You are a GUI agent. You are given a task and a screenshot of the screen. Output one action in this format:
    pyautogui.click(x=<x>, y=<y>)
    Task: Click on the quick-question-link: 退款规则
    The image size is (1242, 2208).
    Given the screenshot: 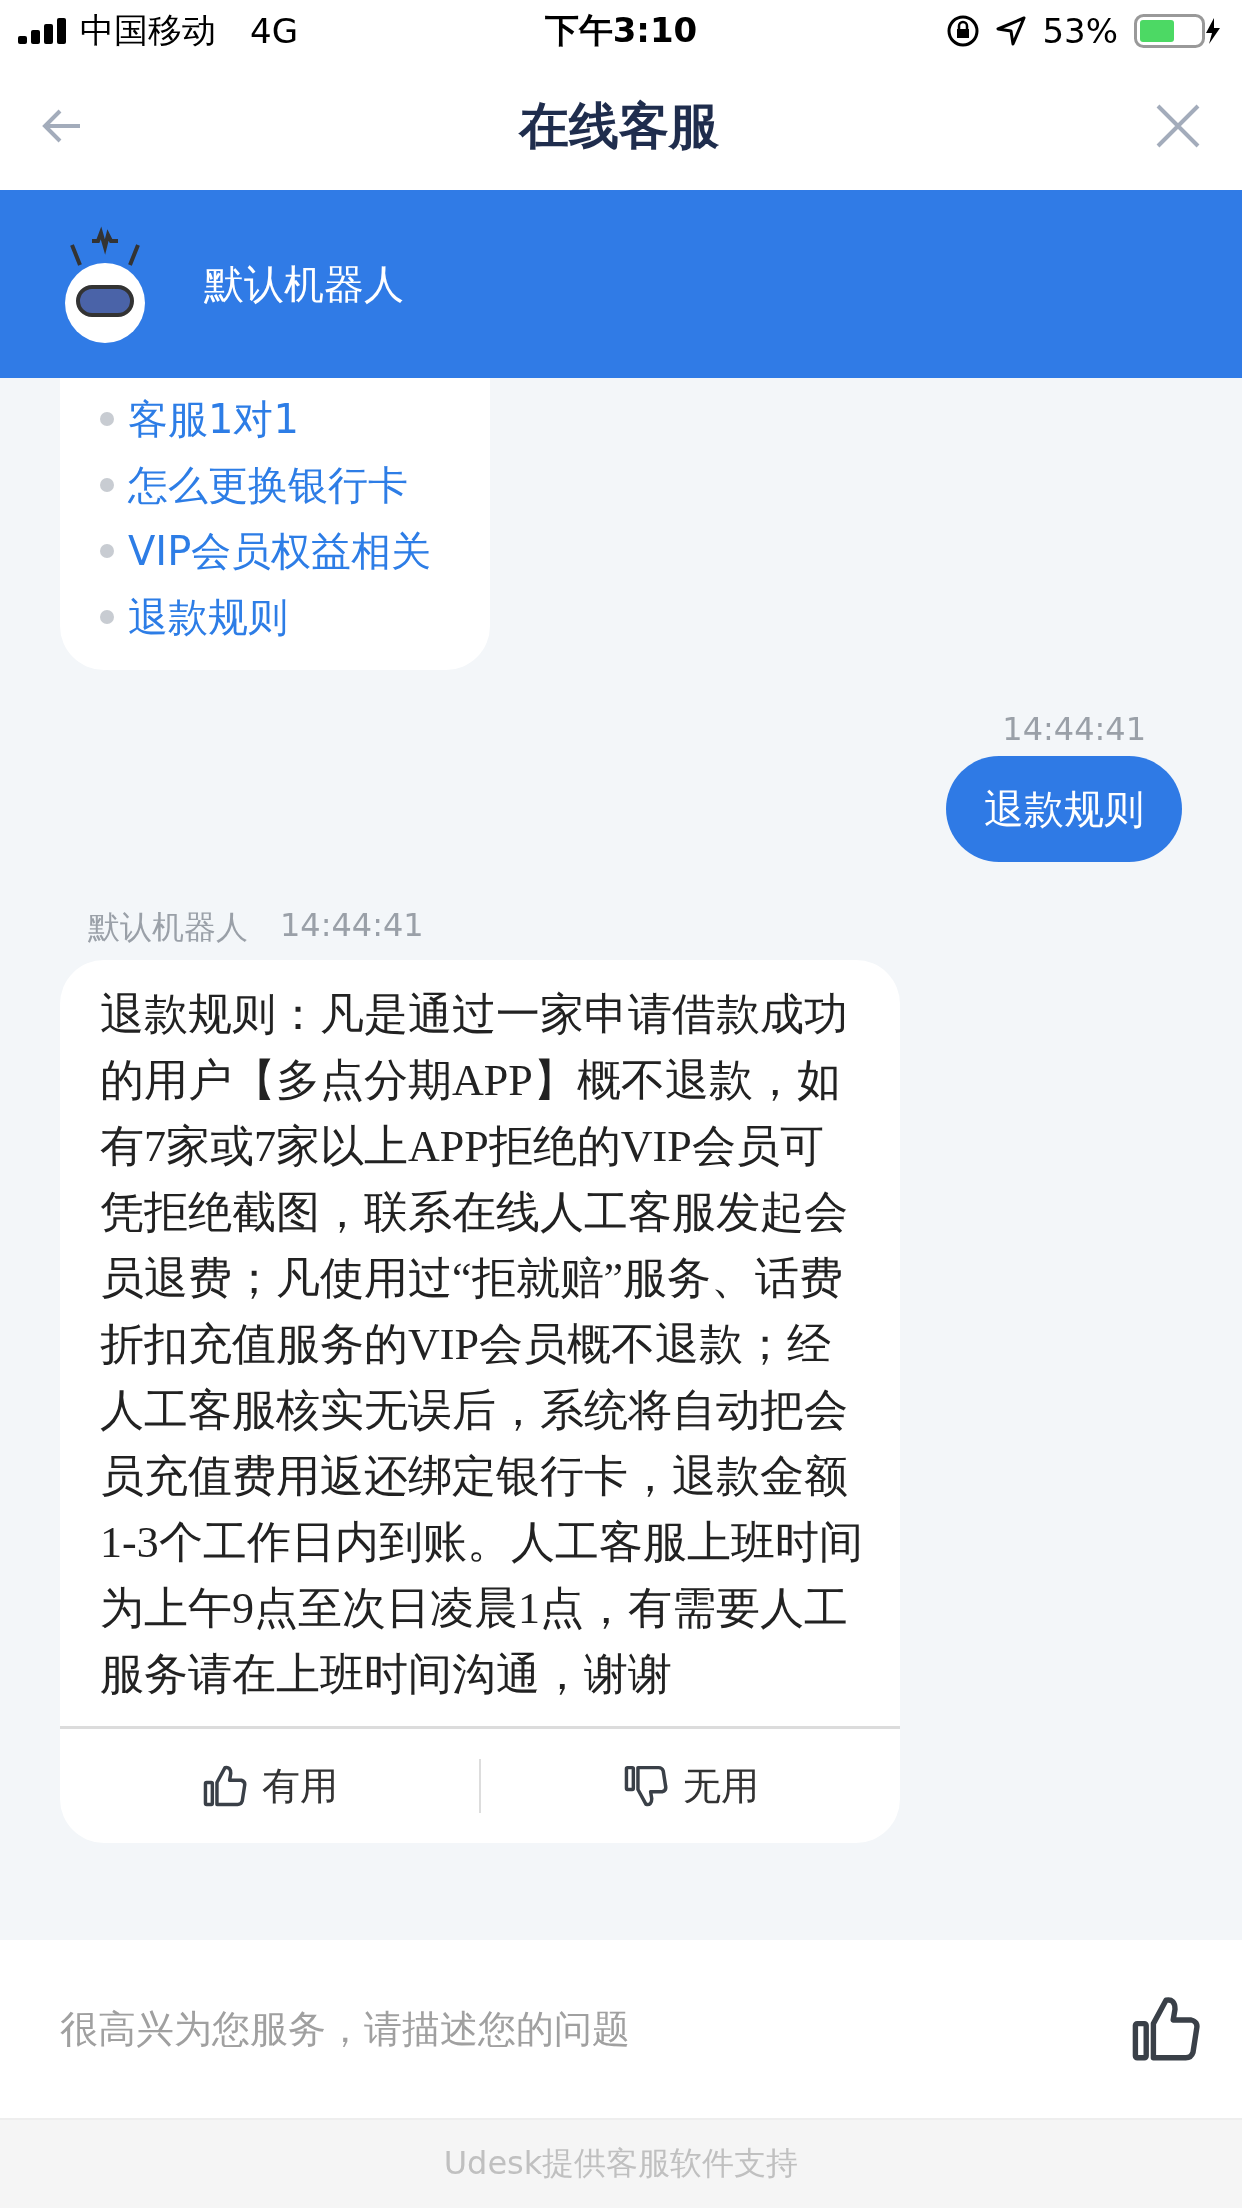 What is the action you would take?
    pyautogui.click(x=295, y=617)
    